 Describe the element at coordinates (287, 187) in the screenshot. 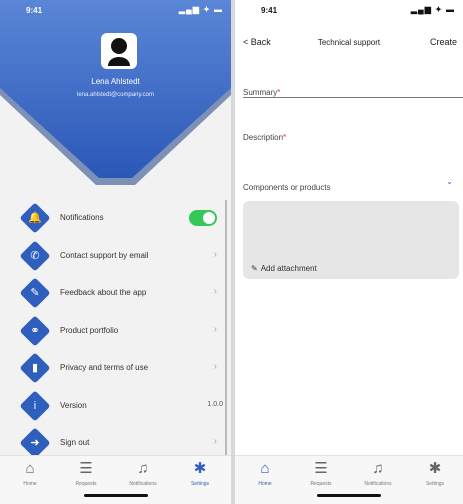

I see `components-label: Components or products` at that location.